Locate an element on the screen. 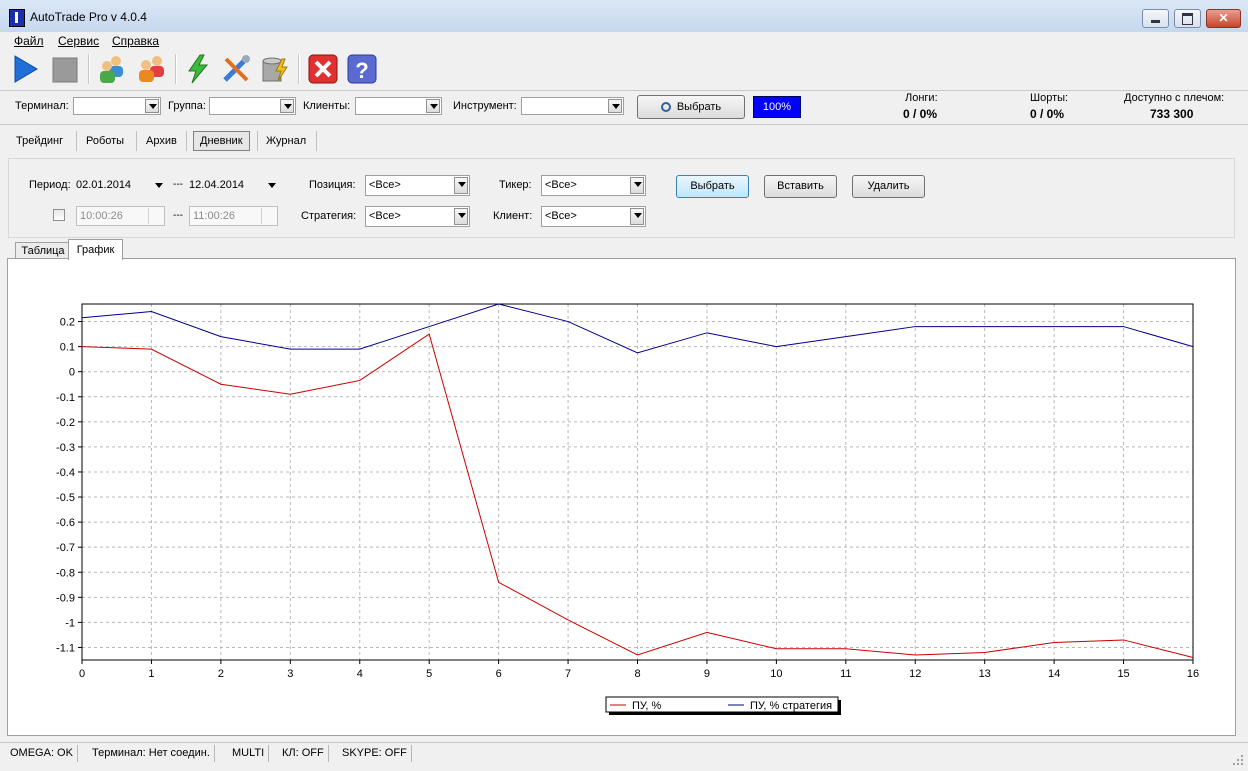 The height and width of the screenshot is (771, 1248). menu-bar is located at coordinates (624, 41).